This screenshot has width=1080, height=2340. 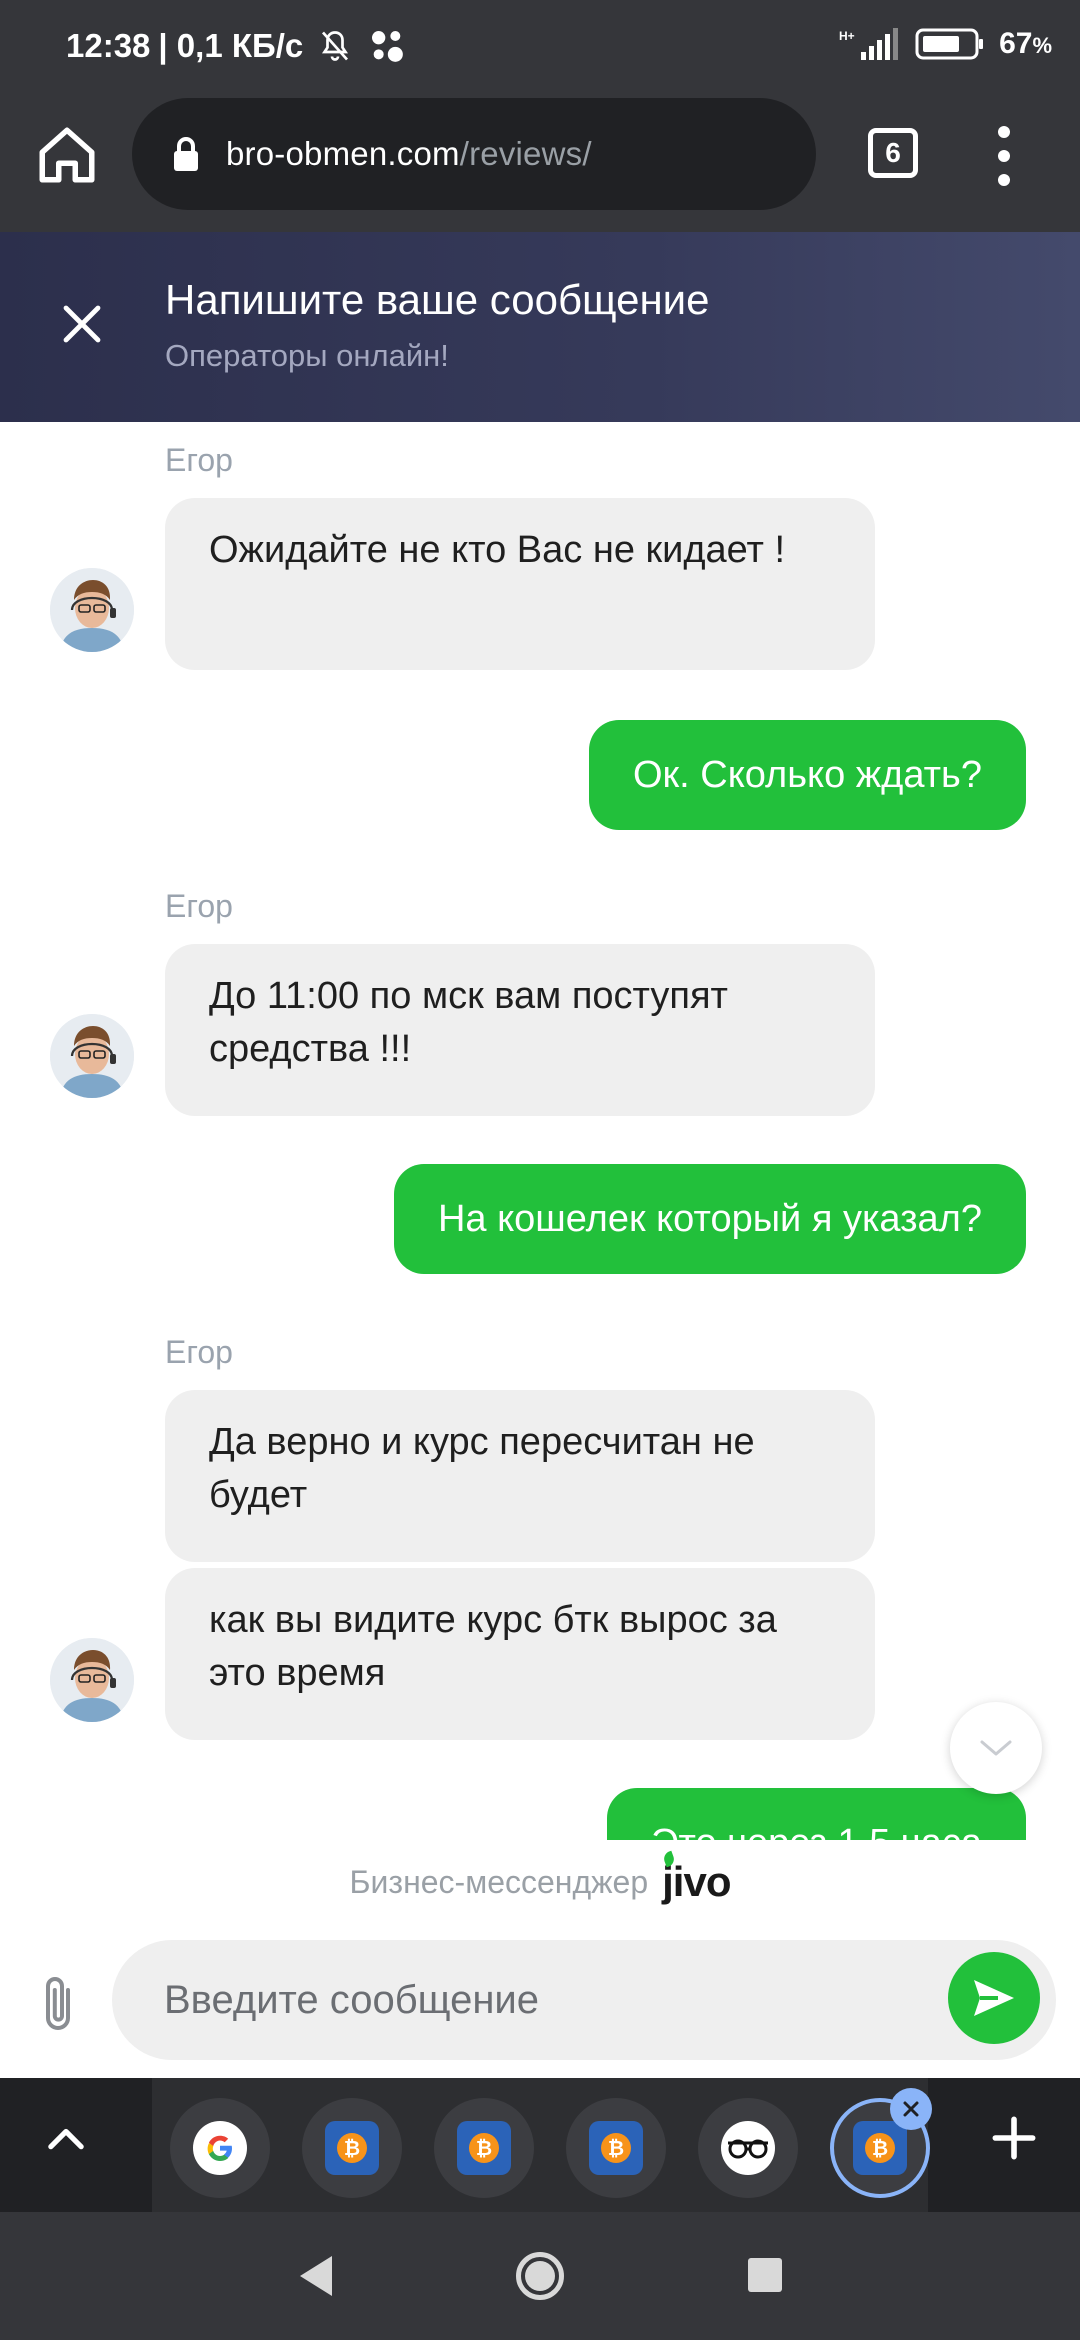 I want to click on close-tab-button, so click(x=911, y=2109).